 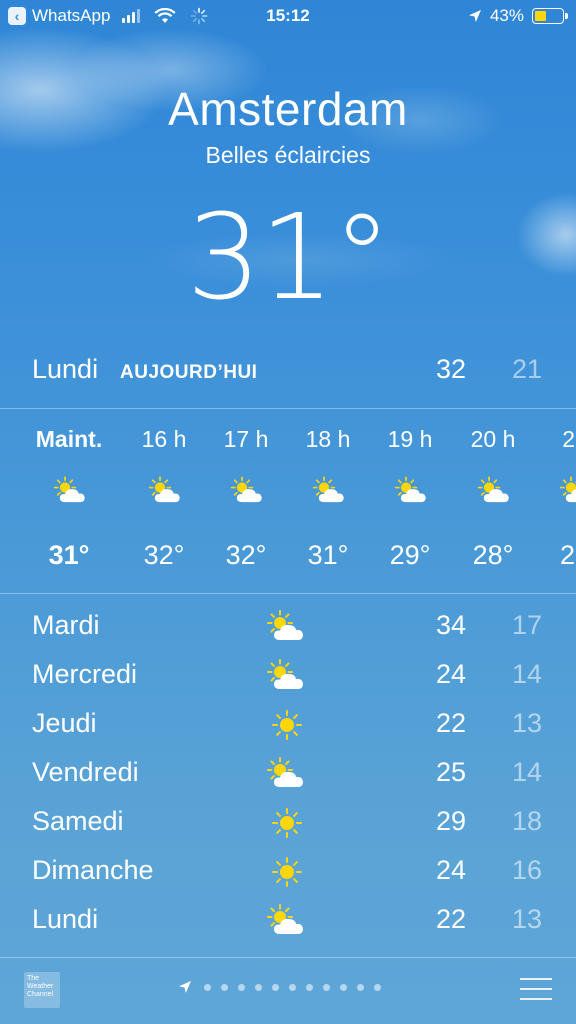 I want to click on day-low: 17, so click(x=526, y=625).